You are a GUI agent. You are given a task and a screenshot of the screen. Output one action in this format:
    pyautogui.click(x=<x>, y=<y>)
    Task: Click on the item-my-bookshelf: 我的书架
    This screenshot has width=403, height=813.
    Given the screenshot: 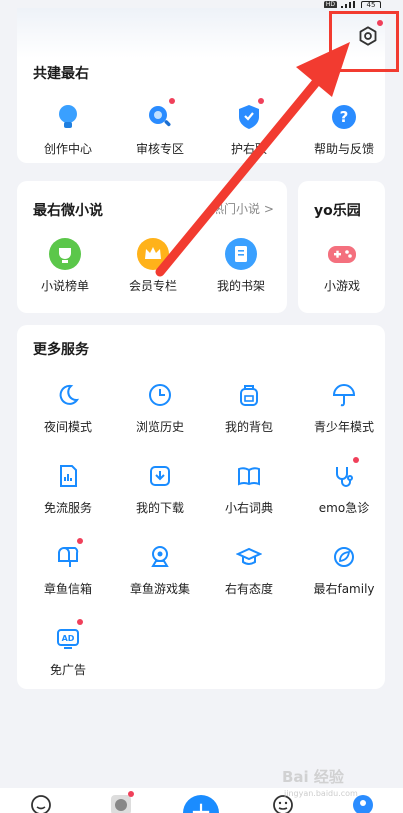 What is the action you would take?
    pyautogui.click(x=241, y=265)
    